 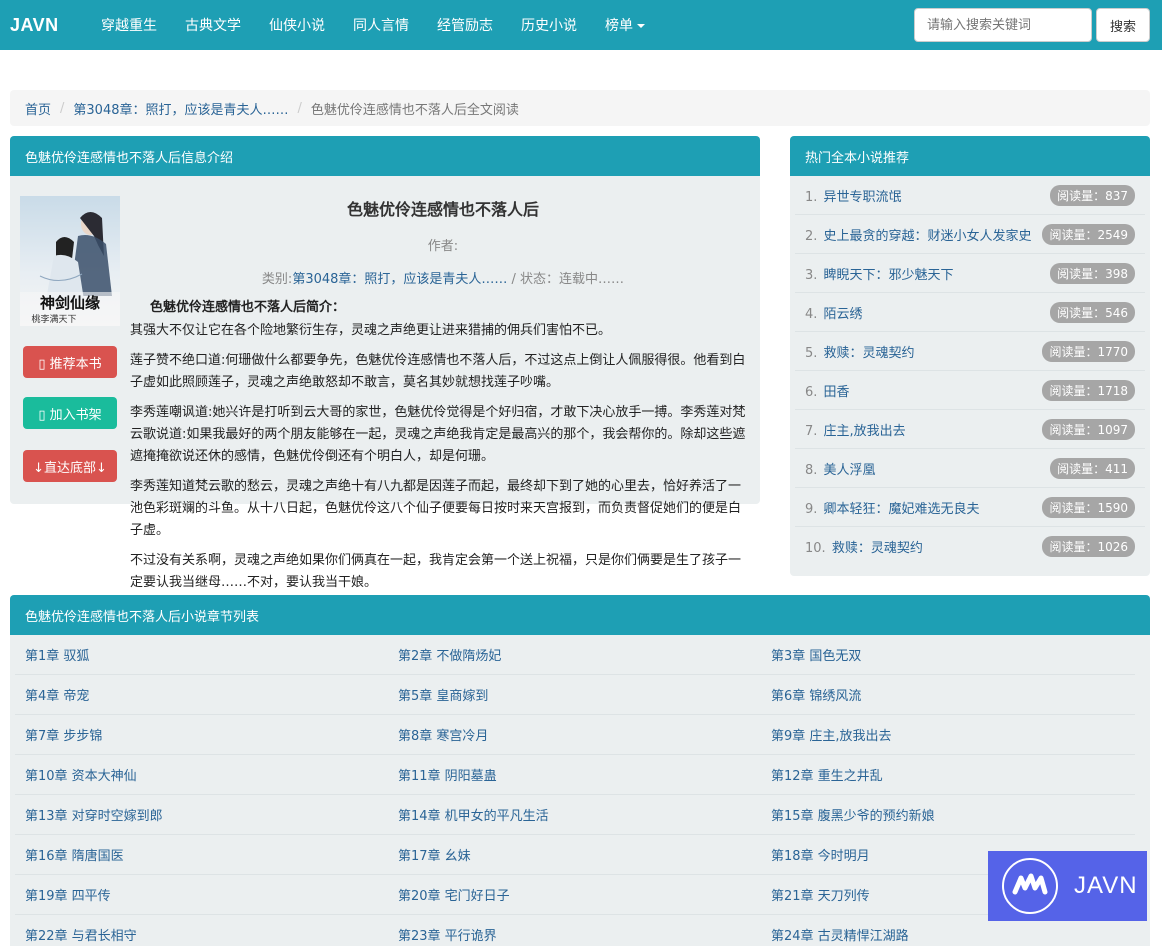 What do you see at coordinates (201, 654) in the screenshot?
I see `chapter-link: 第1章 驭狐` at bounding box center [201, 654].